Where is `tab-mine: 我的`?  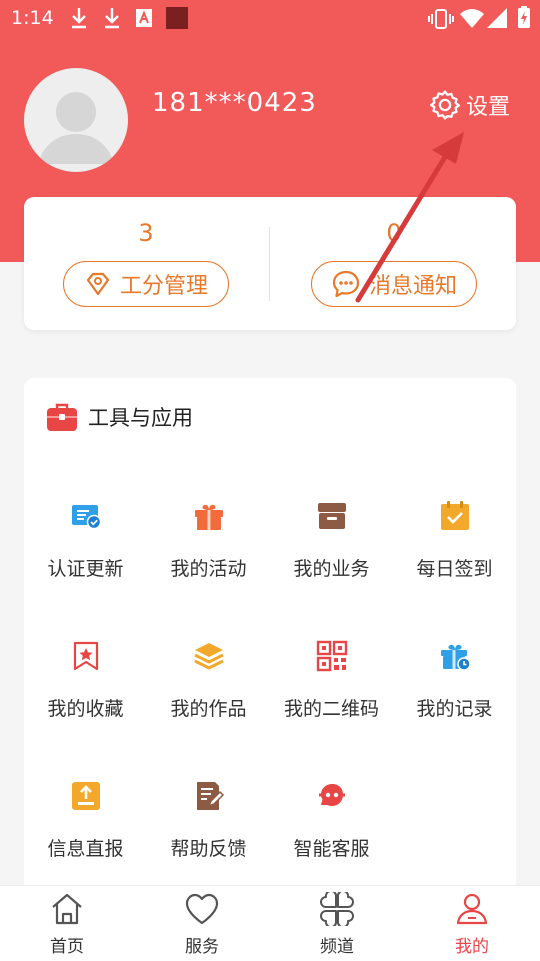
tab-mine: 我的 is located at coordinates (472, 924).